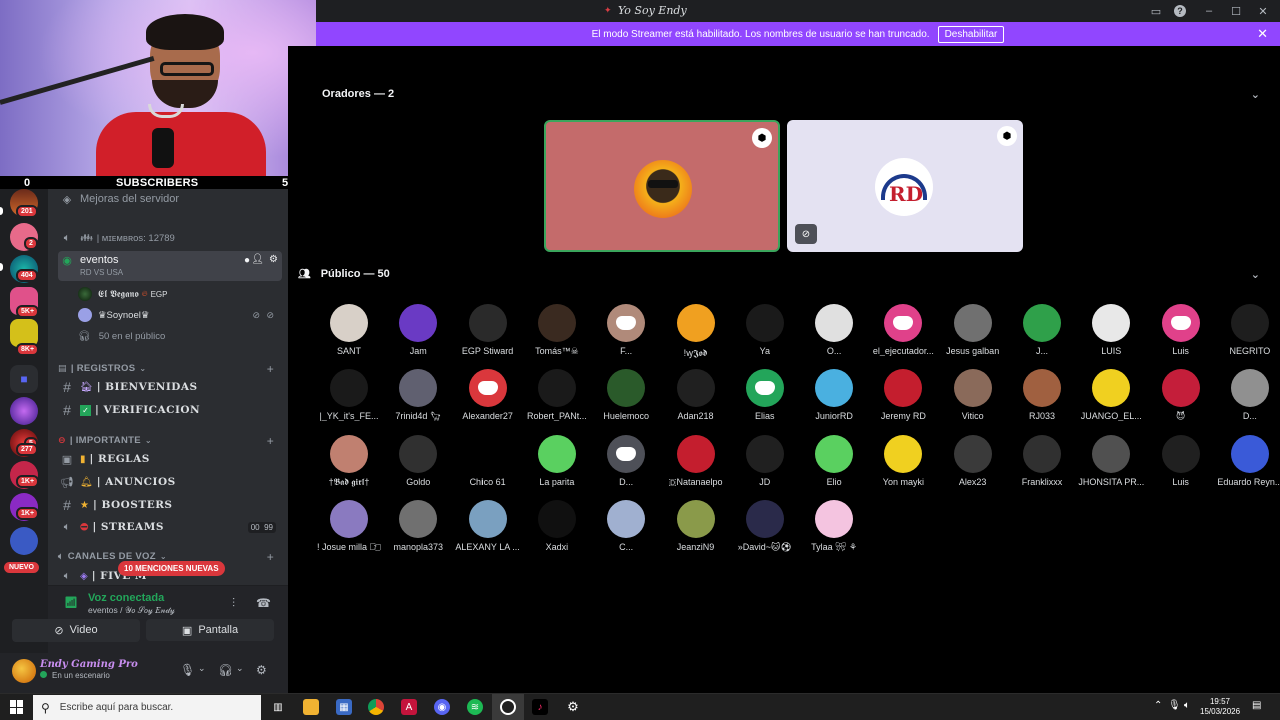 The height and width of the screenshot is (720, 1280). I want to click on headset-icon: 🎧︎, so click(225, 670).